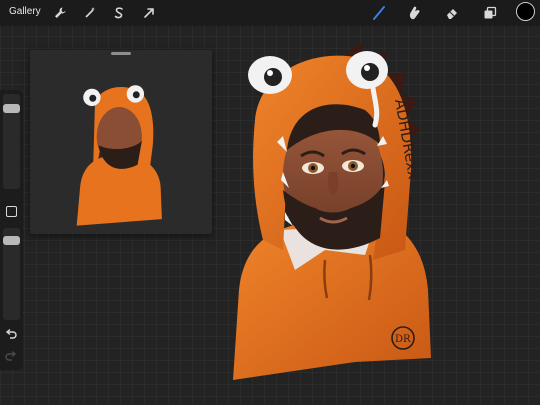 This screenshot has width=540, height=405. What do you see at coordinates (11, 241) in the screenshot?
I see `opacity-knob` at bounding box center [11, 241].